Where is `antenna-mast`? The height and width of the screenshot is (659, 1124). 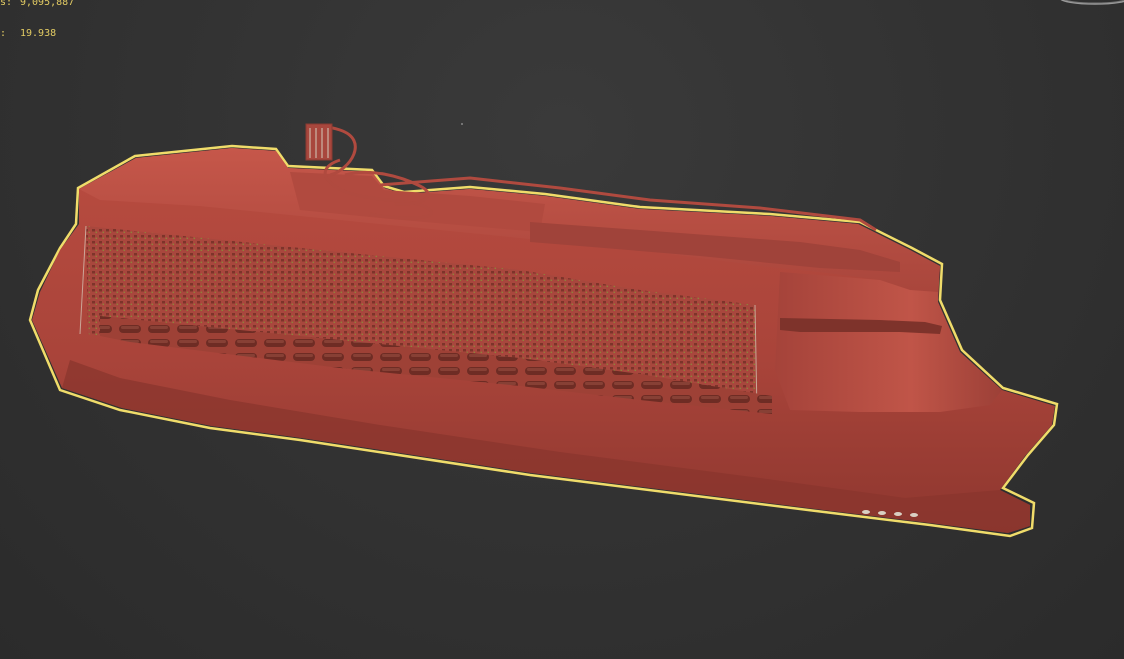
antenna-mast is located at coordinates (319, 142).